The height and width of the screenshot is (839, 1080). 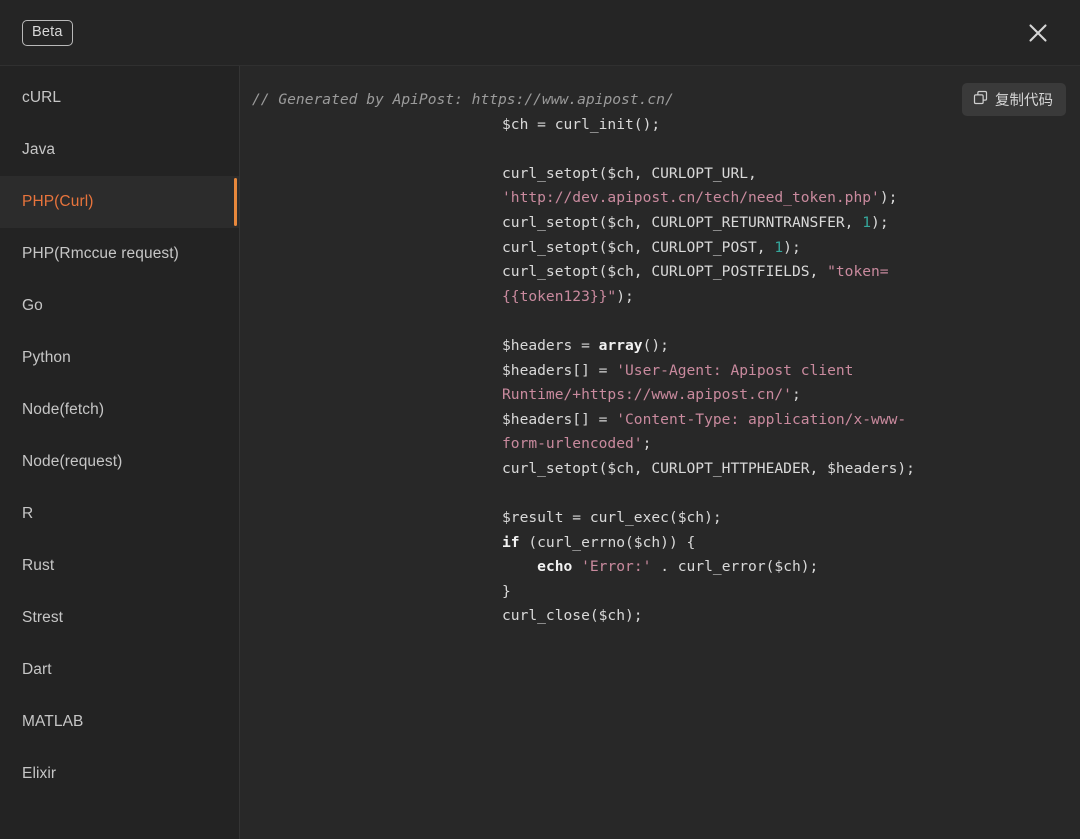 What do you see at coordinates (100, 253) in the screenshot?
I see `sidebar-item-label: PHP(Rmccue request)` at bounding box center [100, 253].